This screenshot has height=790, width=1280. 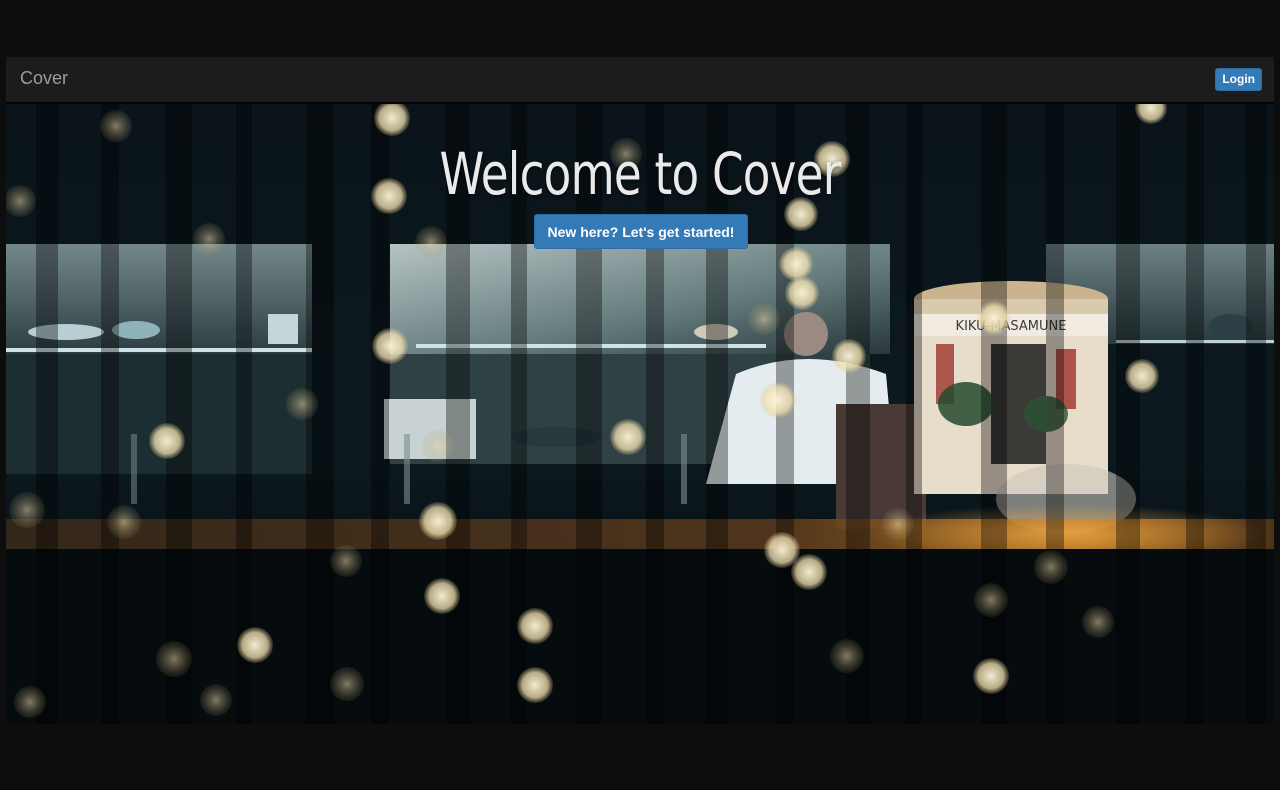 I want to click on login-button: Login, so click(x=1238, y=79).